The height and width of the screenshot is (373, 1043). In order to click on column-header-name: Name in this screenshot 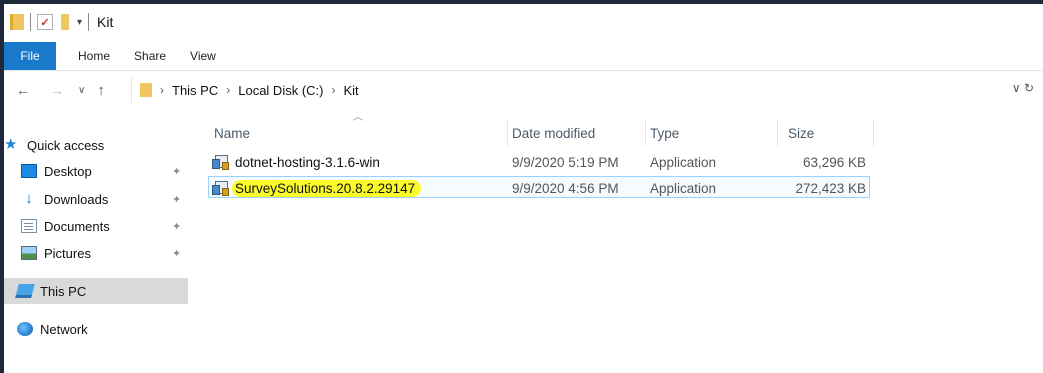, I will do `click(361, 133)`.